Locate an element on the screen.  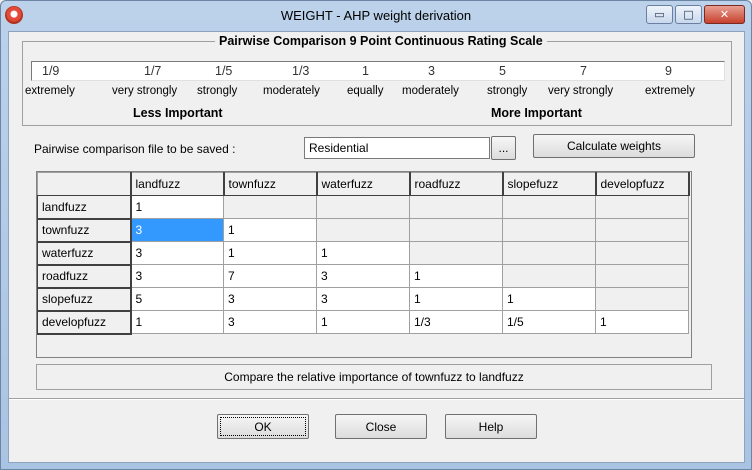
matrix-cell: 1/5 is located at coordinates (549, 322).